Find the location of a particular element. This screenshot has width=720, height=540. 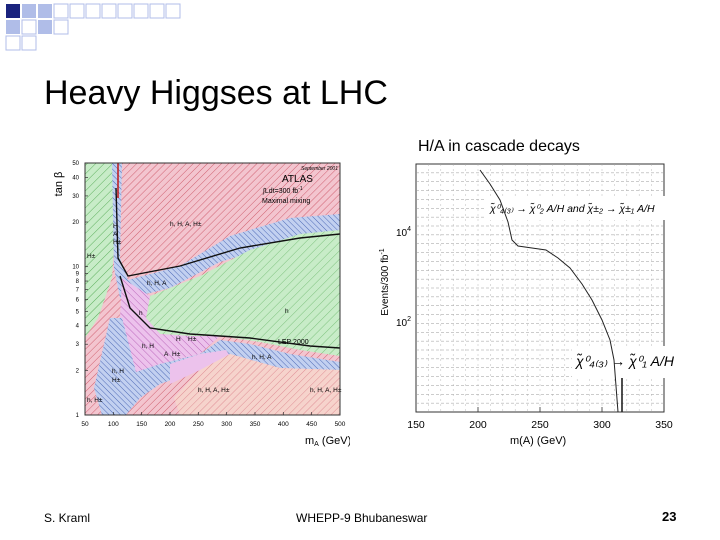

y-tick-label: 8 is located at coordinates (78, 282).